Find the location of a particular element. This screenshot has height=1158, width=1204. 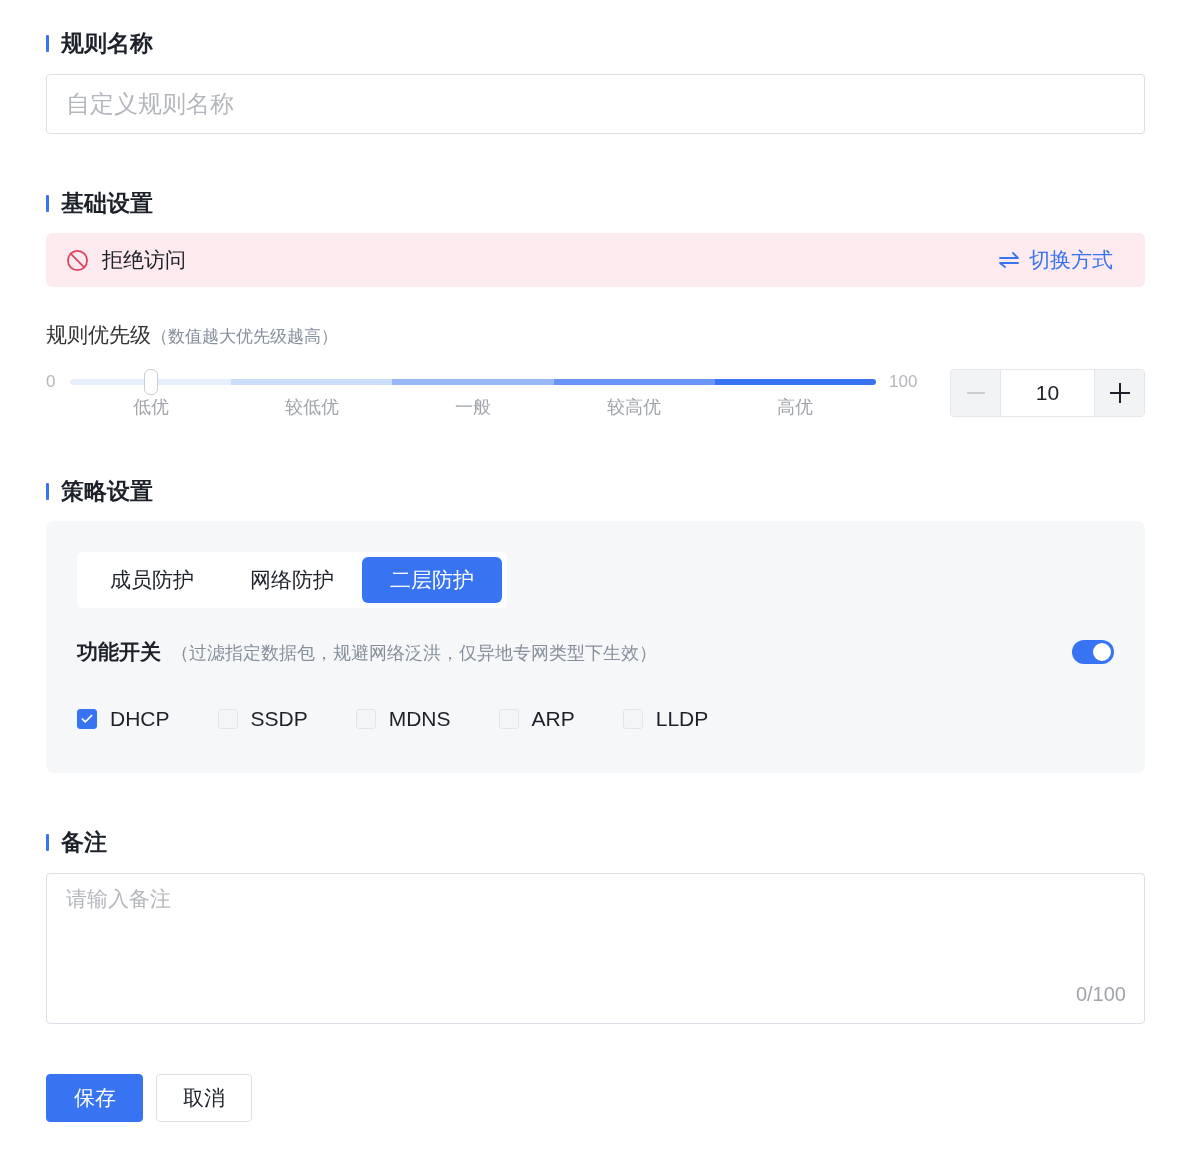

action-label: 拒绝访问 is located at coordinates (144, 260).